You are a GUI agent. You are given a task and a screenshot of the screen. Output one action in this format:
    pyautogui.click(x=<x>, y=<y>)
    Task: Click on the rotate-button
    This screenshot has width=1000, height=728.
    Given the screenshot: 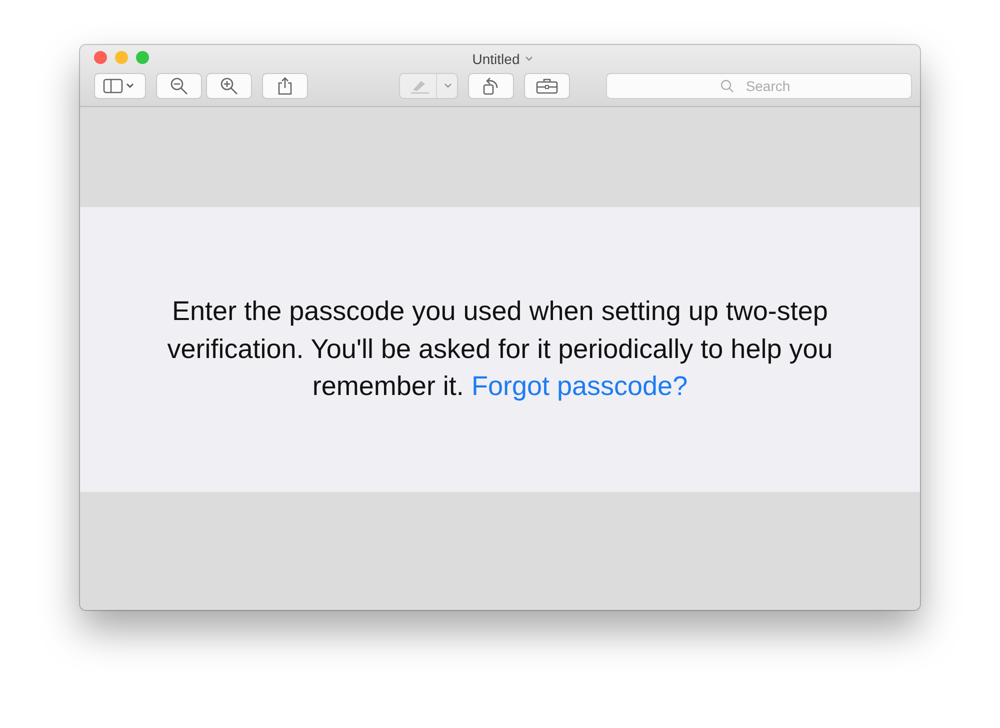 What is the action you would take?
    pyautogui.click(x=491, y=86)
    